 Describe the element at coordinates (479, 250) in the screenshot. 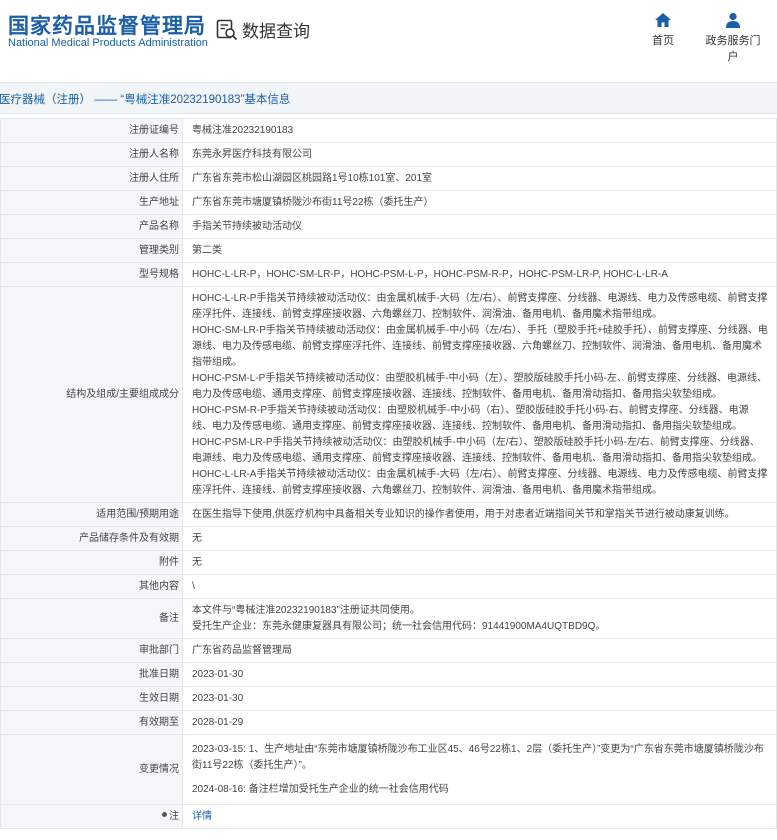

I see `row-value: 第二类` at that location.